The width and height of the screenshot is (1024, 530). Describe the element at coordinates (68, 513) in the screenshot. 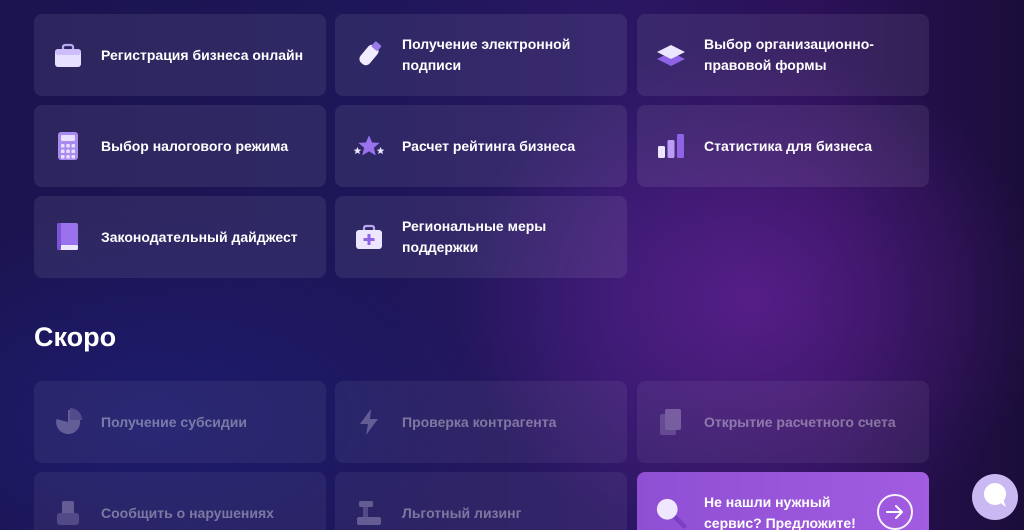

I see `megaphone-icon` at that location.